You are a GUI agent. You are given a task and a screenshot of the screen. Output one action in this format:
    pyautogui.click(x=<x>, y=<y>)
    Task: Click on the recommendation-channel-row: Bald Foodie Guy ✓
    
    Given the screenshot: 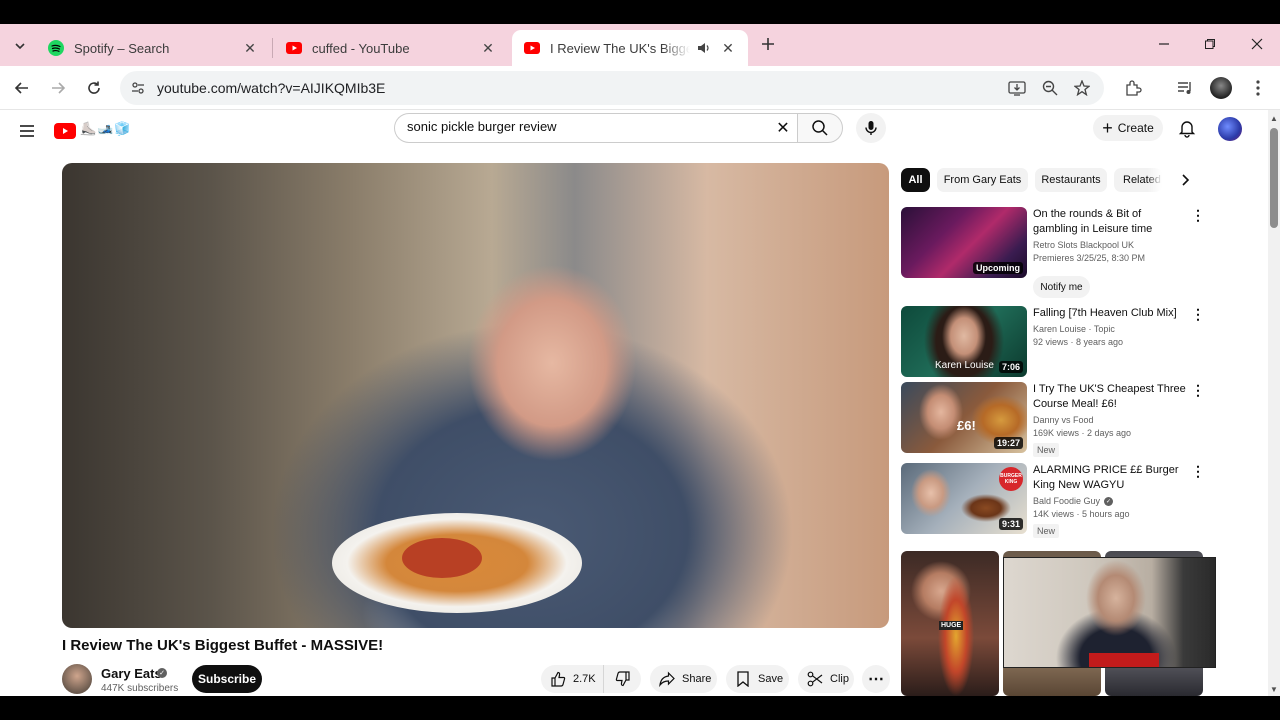 What is the action you would take?
    pyautogui.click(x=1110, y=501)
    